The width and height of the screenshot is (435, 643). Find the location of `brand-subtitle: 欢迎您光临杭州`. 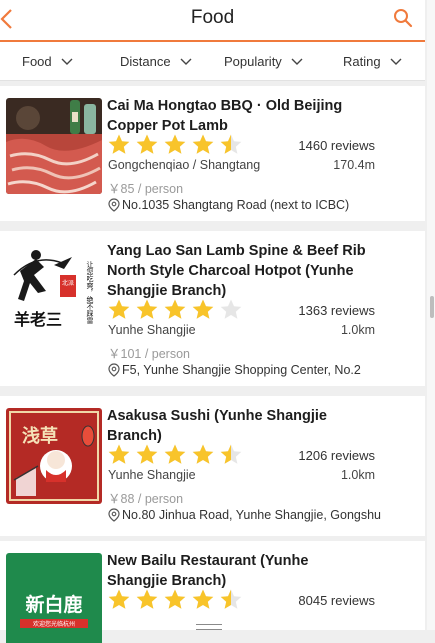

brand-subtitle: 欢迎您光临杭州 is located at coordinates (54, 624).